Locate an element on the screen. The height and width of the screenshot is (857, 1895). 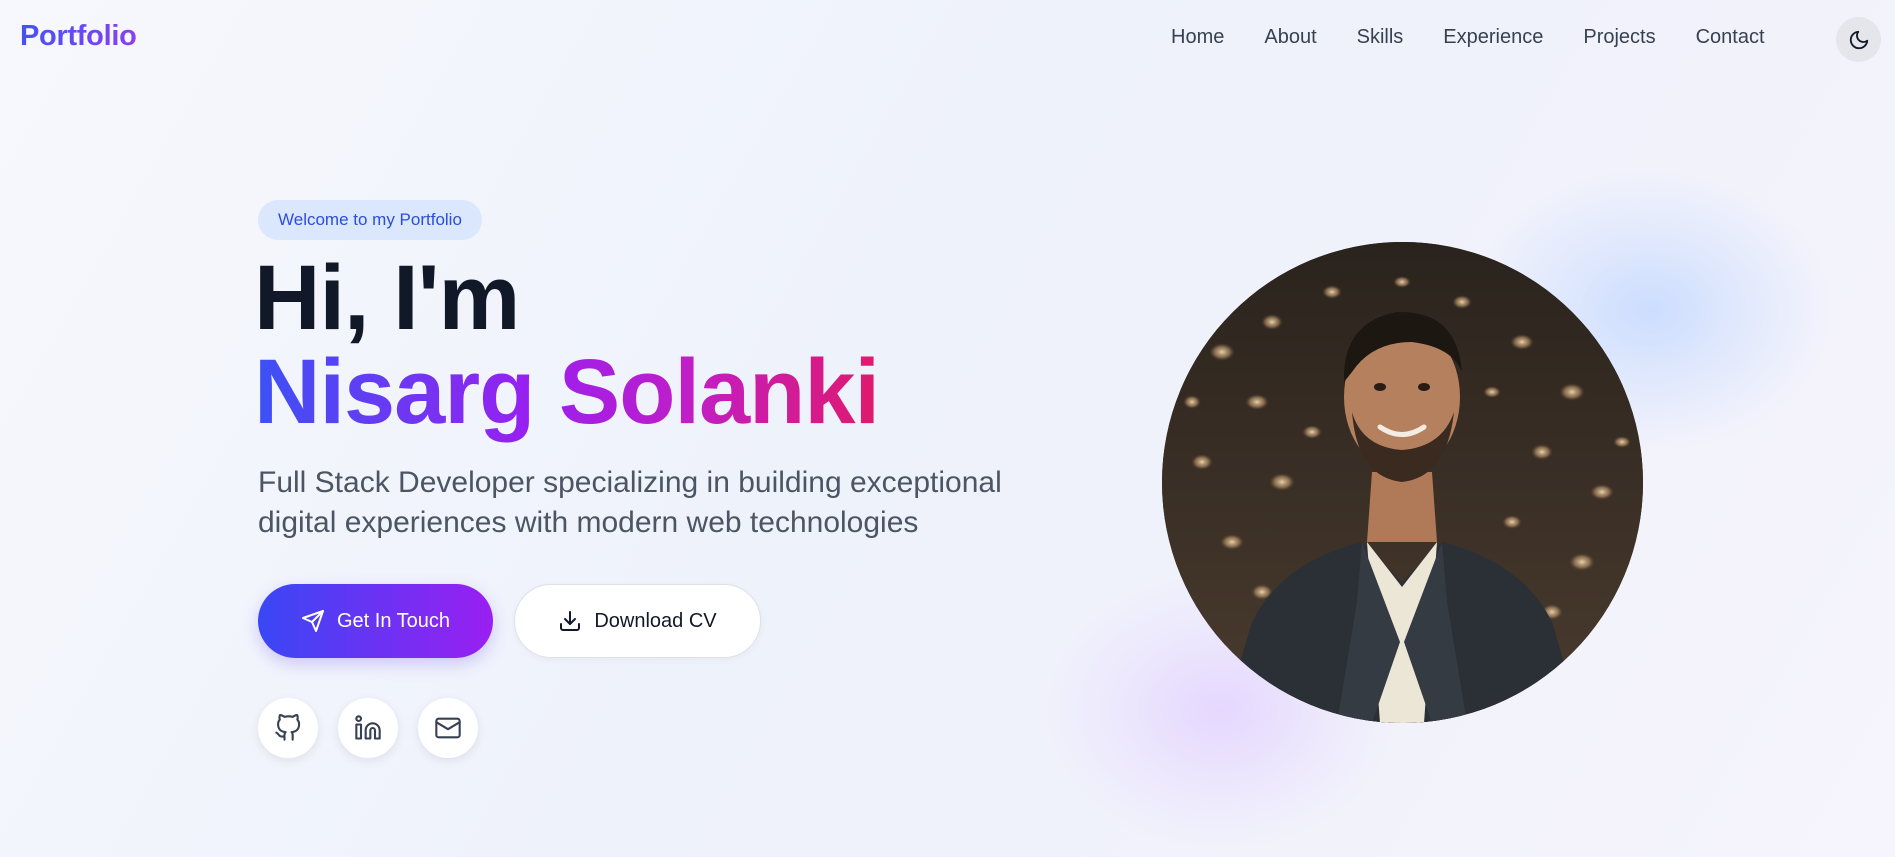
hero-name: Nisarg Solanki is located at coordinates (567, 392).